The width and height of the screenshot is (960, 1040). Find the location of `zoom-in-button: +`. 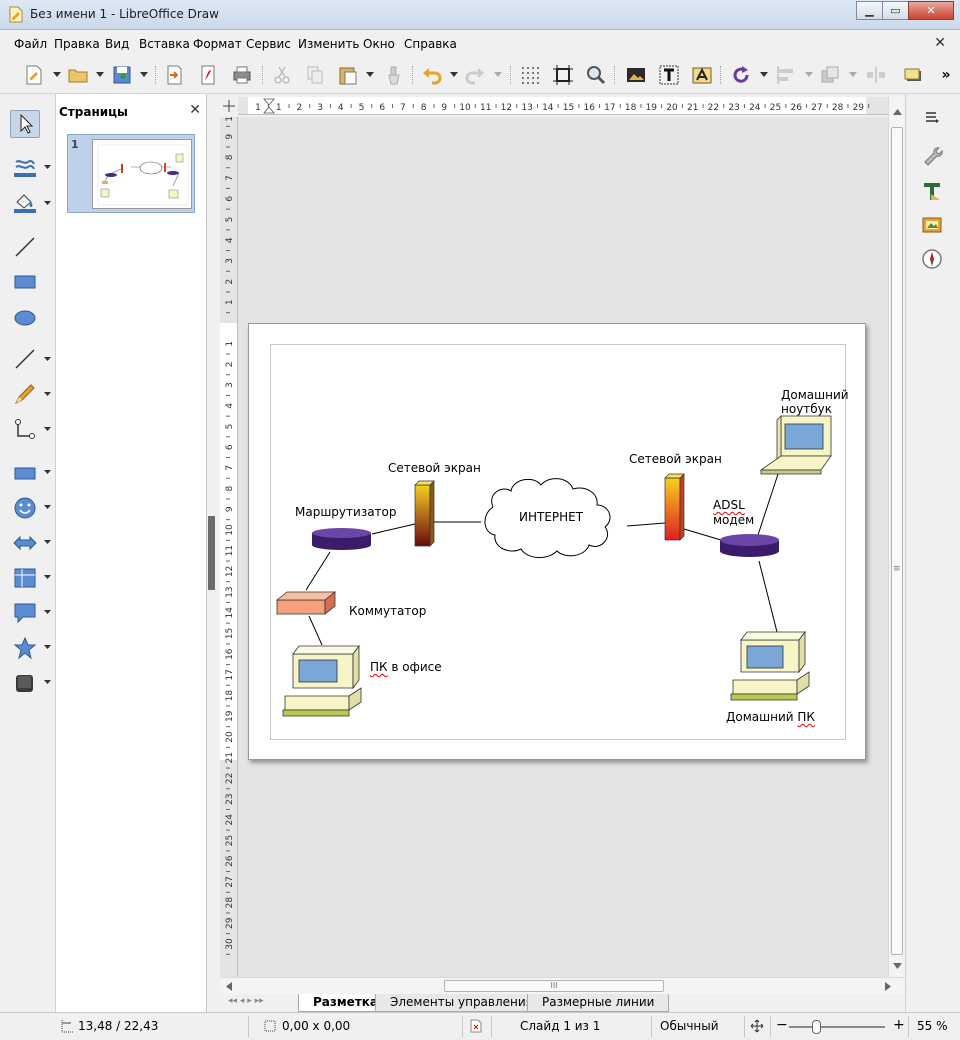

zoom-in-button: + is located at coordinates (899, 1025).